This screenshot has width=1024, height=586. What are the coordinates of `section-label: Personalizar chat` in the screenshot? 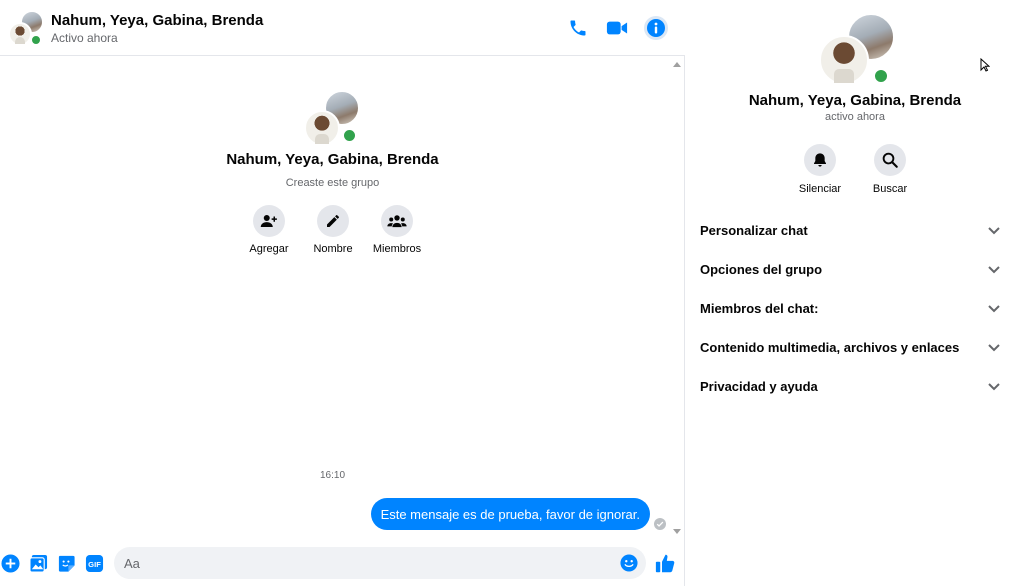 It's located at (754, 230).